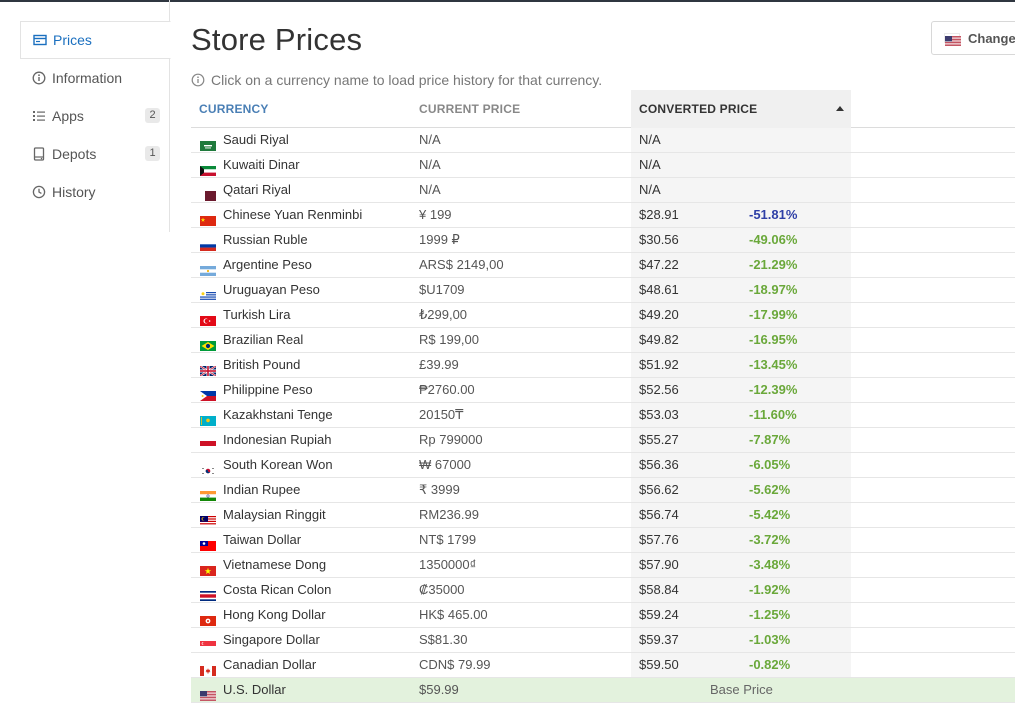 The height and width of the screenshot is (710, 1015). I want to click on currency-name: Philippine Peso, so click(268, 390).